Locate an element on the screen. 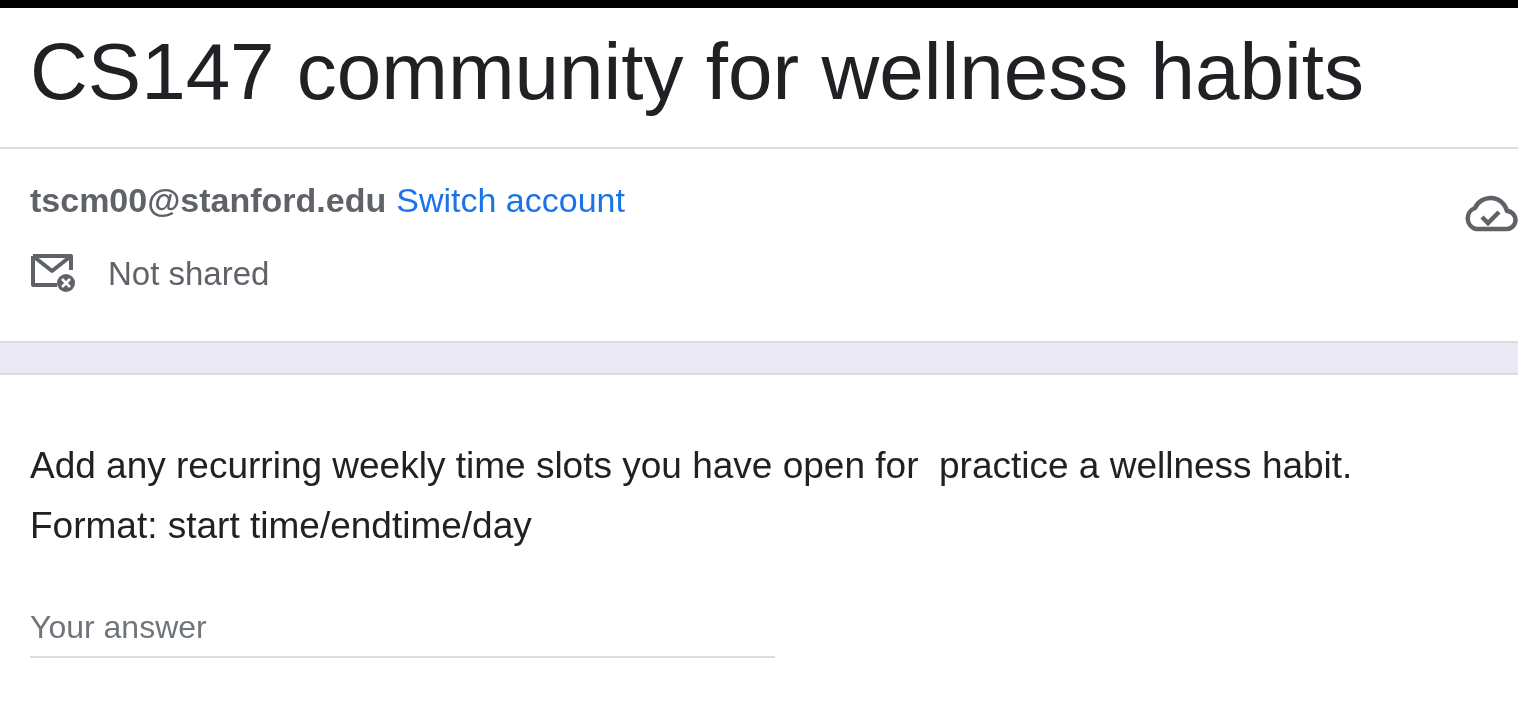 This screenshot has width=1518, height=714. question-text: Add any recurring weekly time slots you have open for practice a wellness habit. is located at coordinates (692, 466).